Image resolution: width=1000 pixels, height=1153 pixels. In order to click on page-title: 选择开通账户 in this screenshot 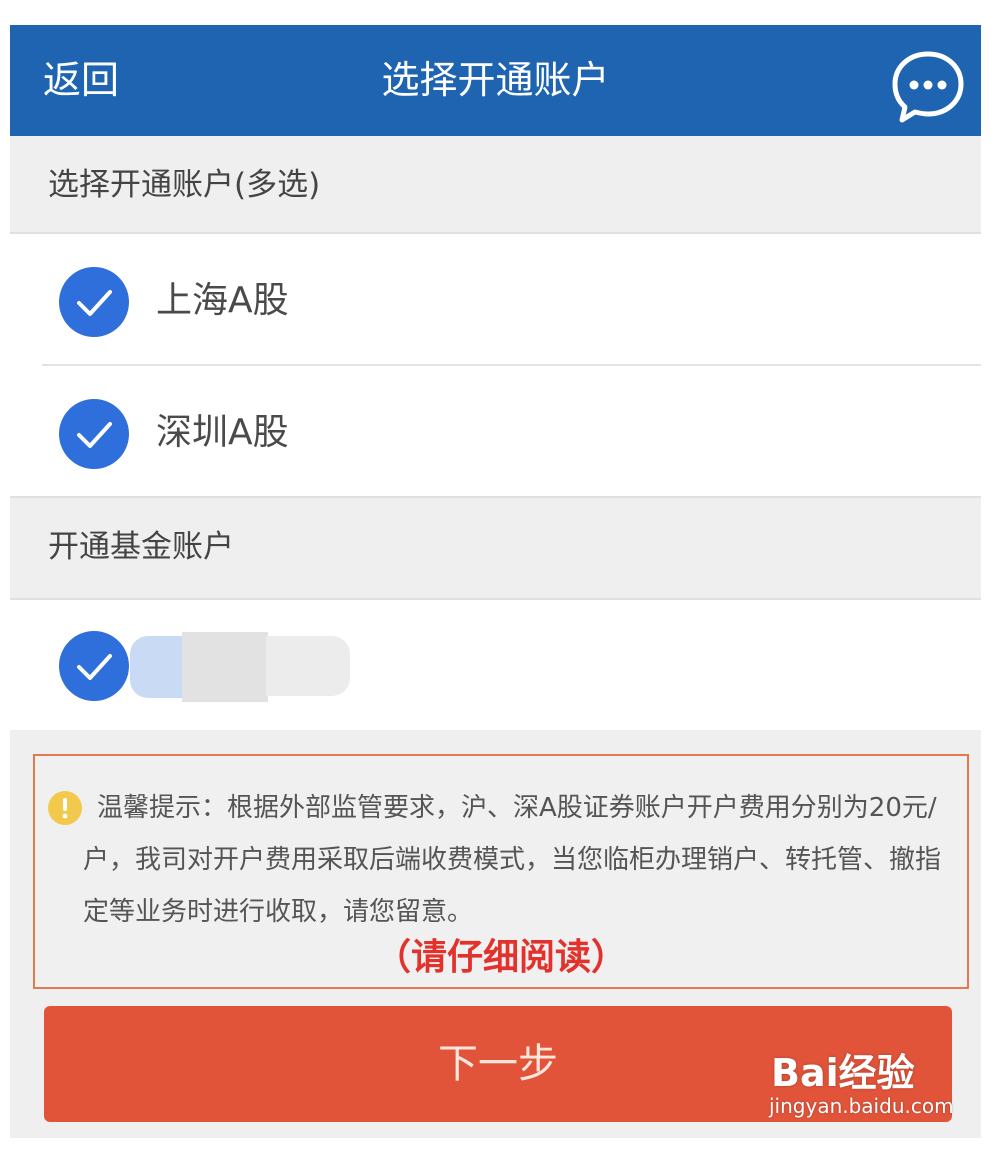, I will do `click(495, 80)`.